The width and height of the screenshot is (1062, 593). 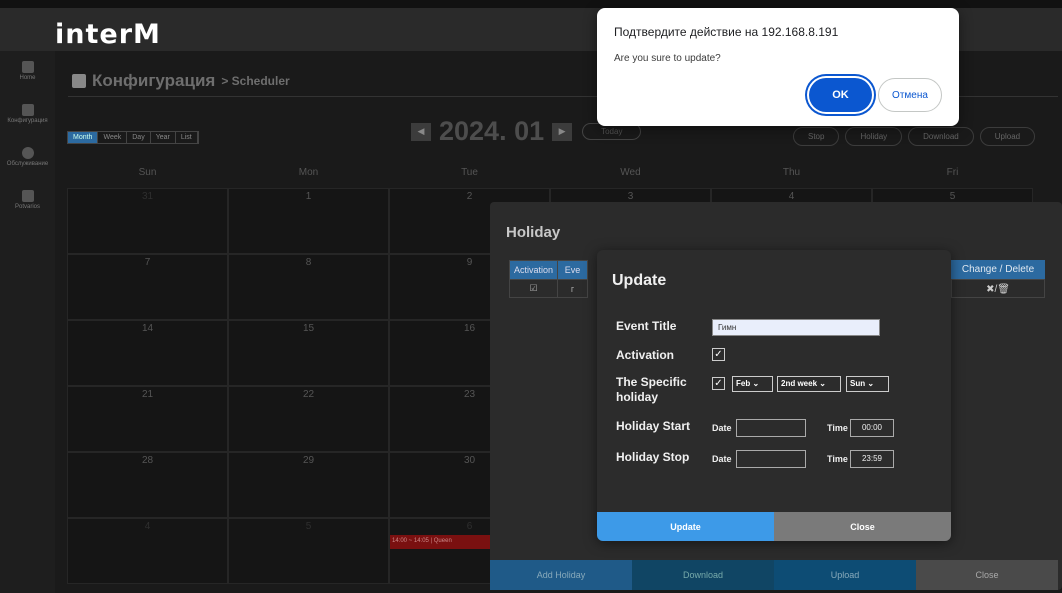 What do you see at coordinates (27, 157) in the screenshot?
I see `sidebar-item-maintenance: Обслуживание` at bounding box center [27, 157].